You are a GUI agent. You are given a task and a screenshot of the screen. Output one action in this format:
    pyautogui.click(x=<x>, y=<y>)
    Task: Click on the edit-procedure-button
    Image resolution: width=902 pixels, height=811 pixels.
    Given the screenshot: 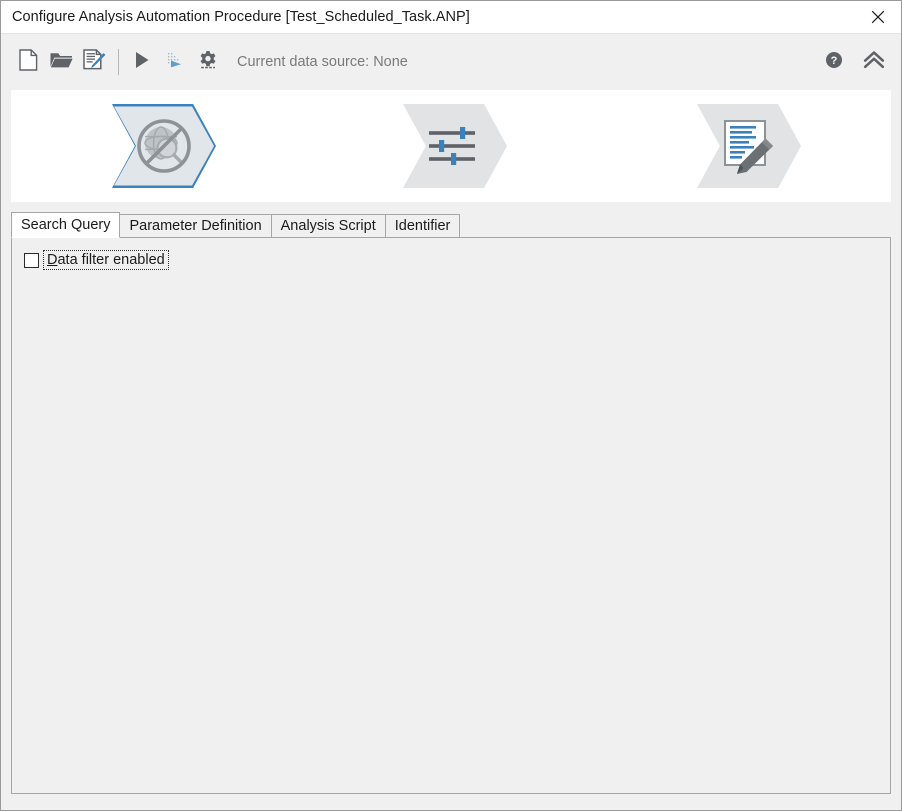 What is the action you would take?
    pyautogui.click(x=94, y=62)
    